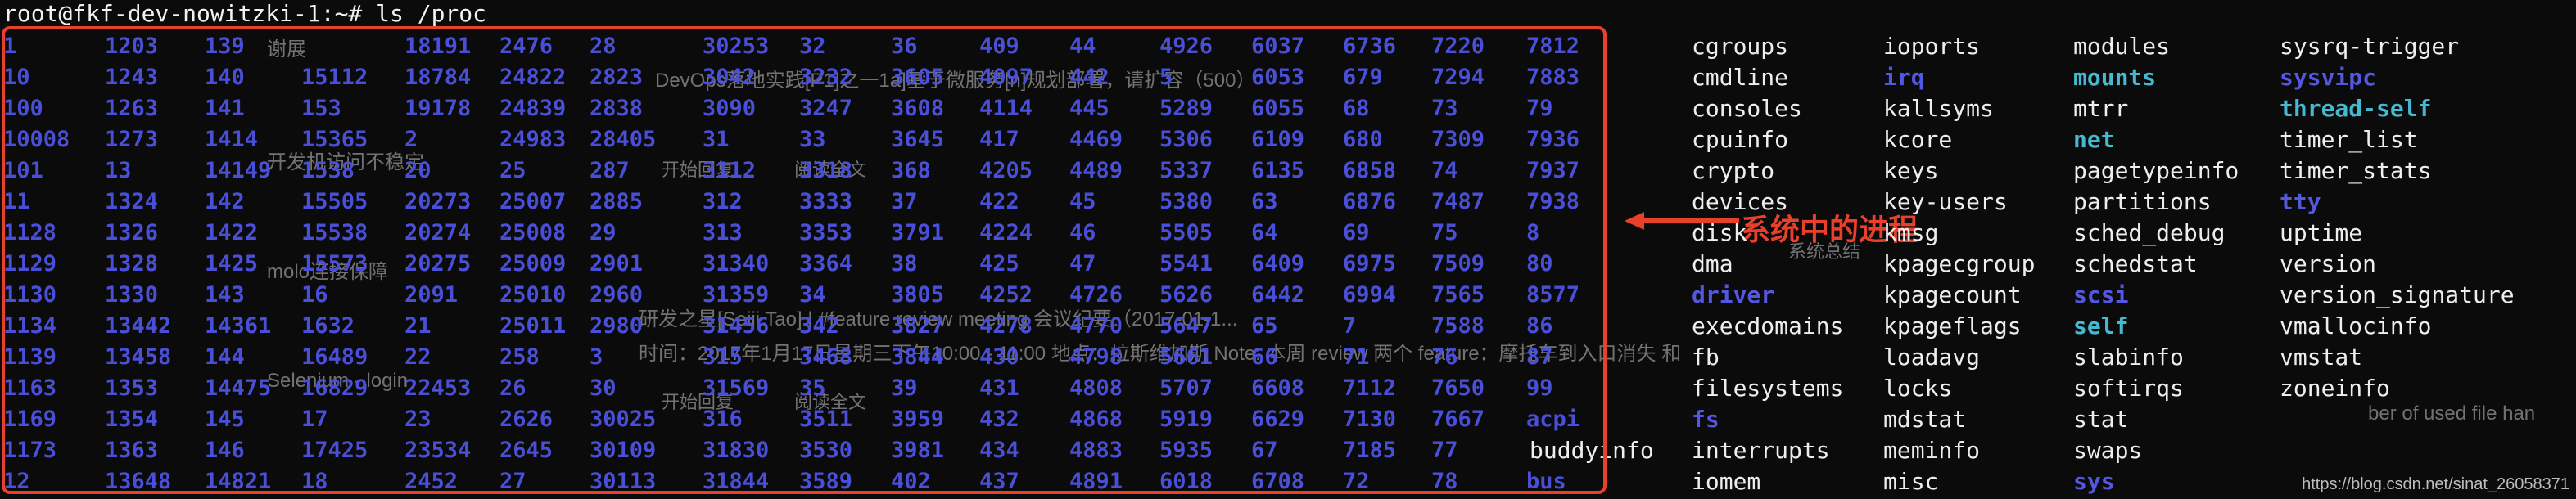 This screenshot has width=2576, height=499. What do you see at coordinates (1925, 419) in the screenshot?
I see `proc-entry-mdstat: mdstat` at bounding box center [1925, 419].